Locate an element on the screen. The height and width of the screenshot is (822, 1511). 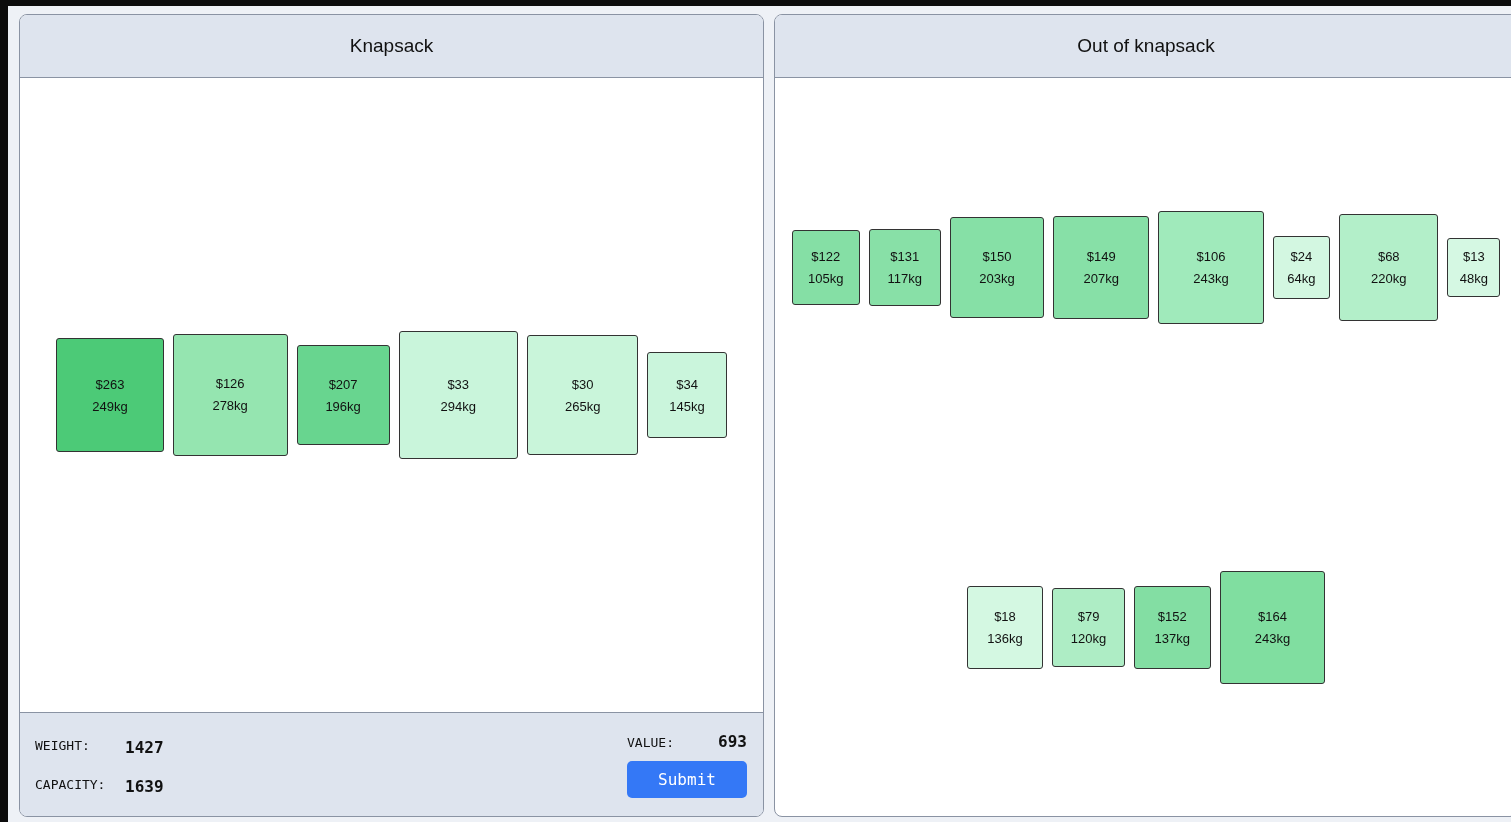
item-card: $152 137kg is located at coordinates (1172, 627).